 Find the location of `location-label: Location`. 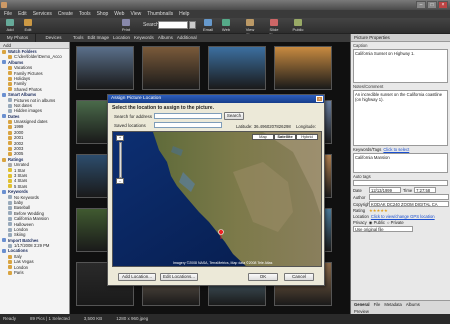

location-label: Location is located at coordinates (361, 216).